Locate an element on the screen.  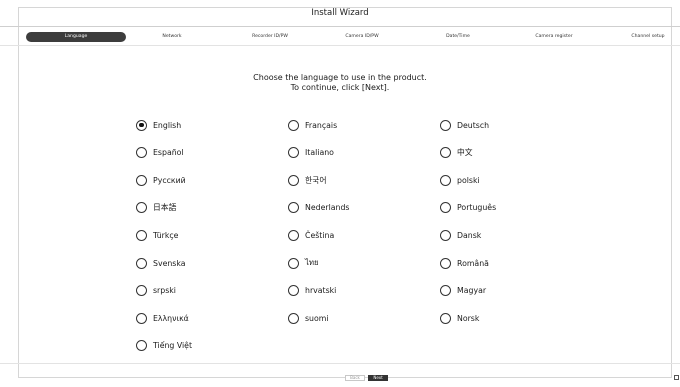
language-option: Tiếng Việt is located at coordinates (164, 346).